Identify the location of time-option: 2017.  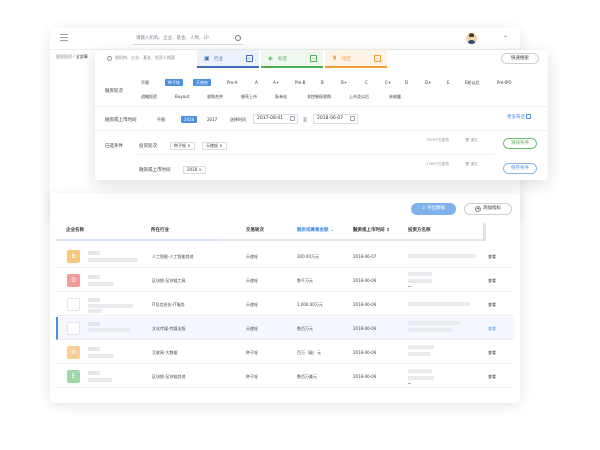
(212, 119).